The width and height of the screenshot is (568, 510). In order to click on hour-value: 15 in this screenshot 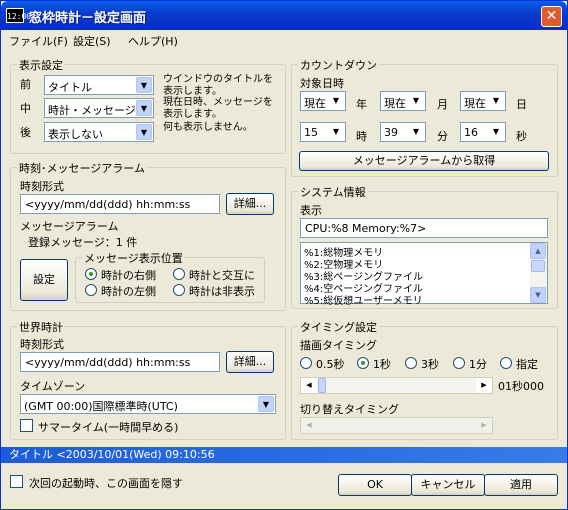, I will do `click(311, 132)`.